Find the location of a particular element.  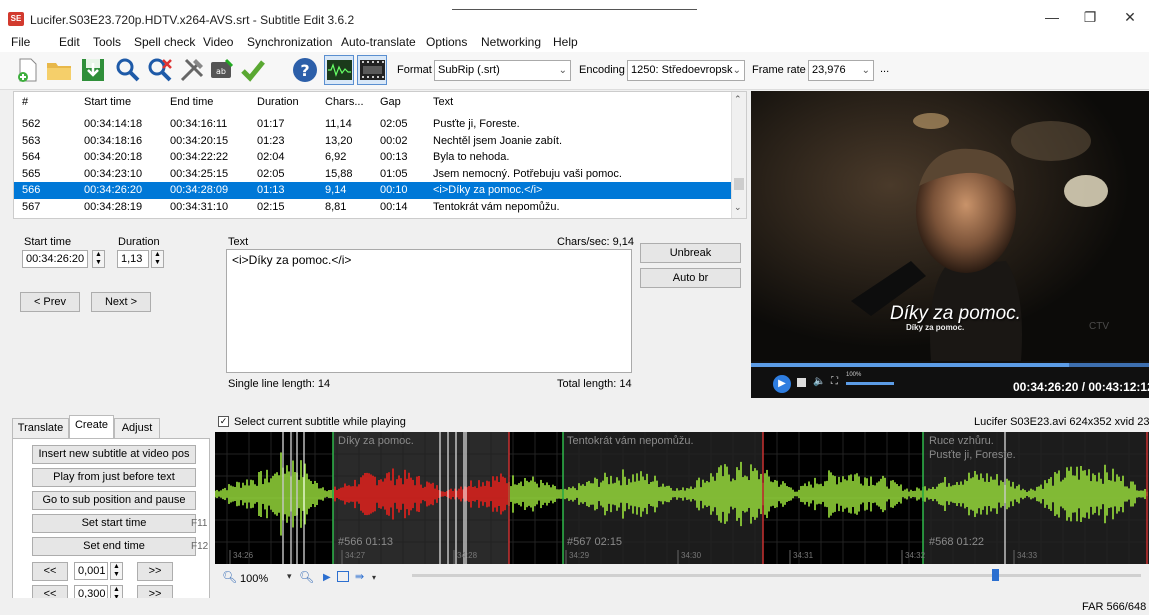

forward-small-button: >> is located at coordinates (155, 571).